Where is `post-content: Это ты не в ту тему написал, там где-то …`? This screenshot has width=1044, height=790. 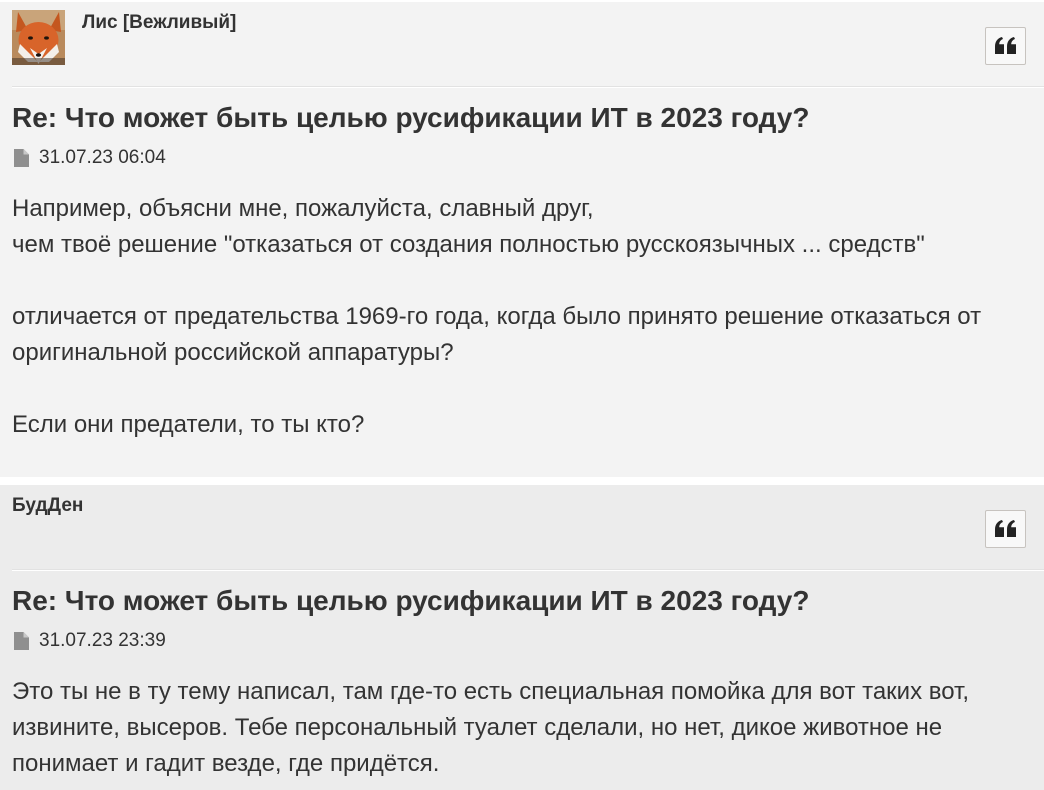
post-content: Это ты не в ту тему написал, там где-то … is located at coordinates (490, 728).